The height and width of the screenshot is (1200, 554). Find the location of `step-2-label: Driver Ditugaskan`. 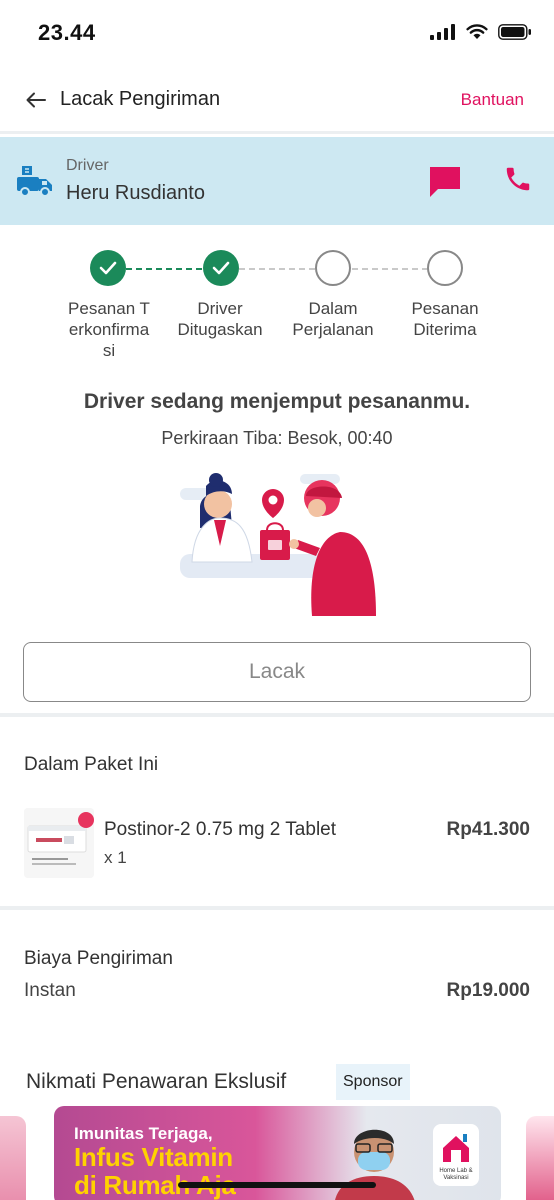

step-2-label: Driver Ditugaskan is located at coordinates (220, 319).